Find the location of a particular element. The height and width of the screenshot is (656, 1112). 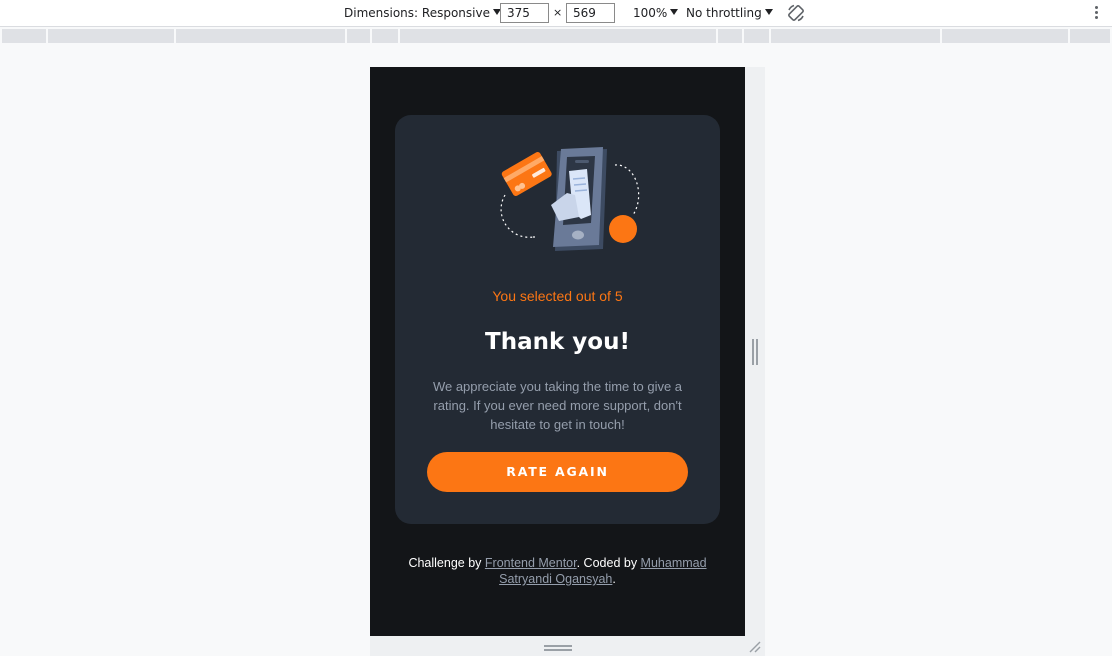

throttling-dropdown: No throttling is located at coordinates (729, 13).